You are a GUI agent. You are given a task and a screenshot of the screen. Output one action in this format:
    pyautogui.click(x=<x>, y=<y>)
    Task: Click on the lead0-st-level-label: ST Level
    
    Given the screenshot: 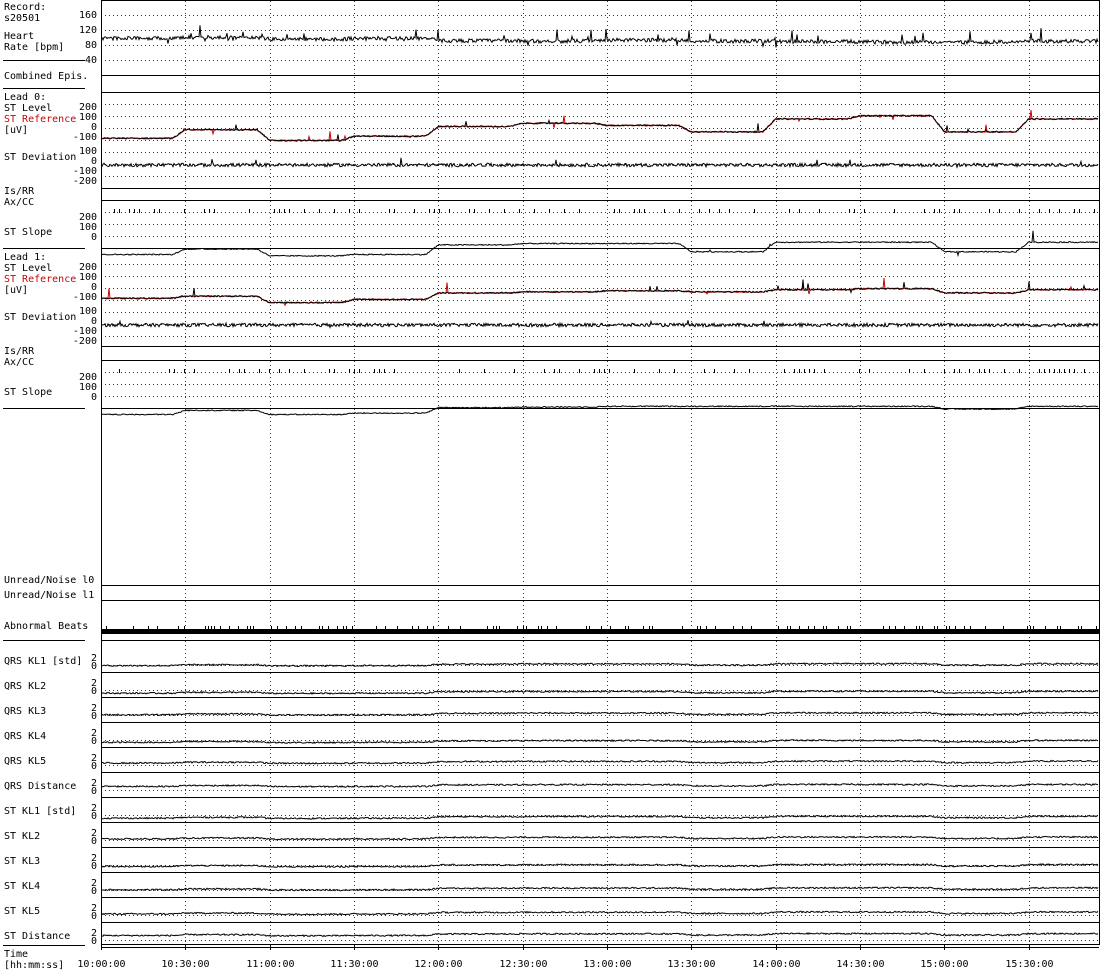 What is the action you would take?
    pyautogui.click(x=28, y=108)
    